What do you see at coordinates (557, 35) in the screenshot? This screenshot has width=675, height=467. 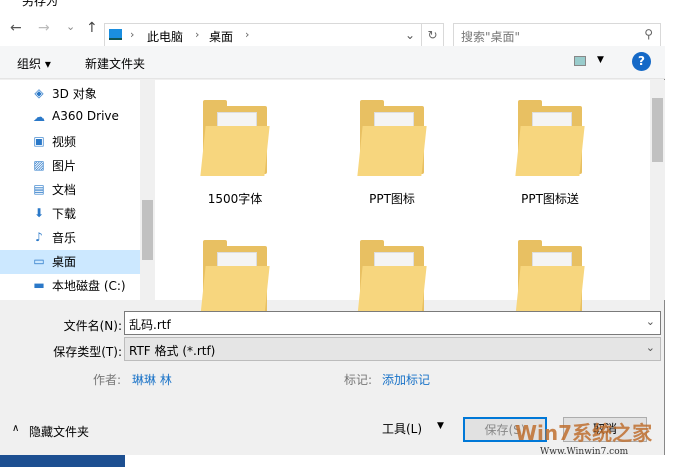 I see `search-input: 搜索"桌面" ⚲` at bounding box center [557, 35].